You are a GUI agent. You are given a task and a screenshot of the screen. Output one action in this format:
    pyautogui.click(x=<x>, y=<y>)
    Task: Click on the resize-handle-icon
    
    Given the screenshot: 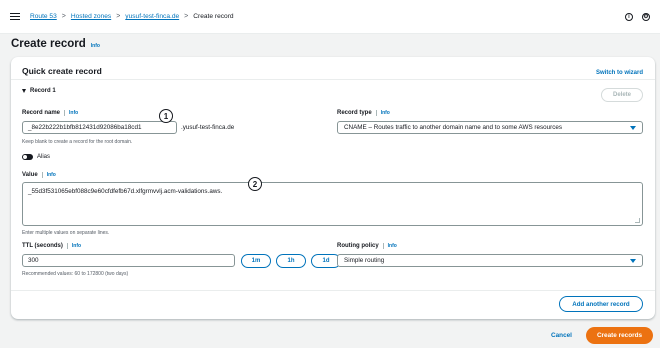 What is the action you would take?
    pyautogui.click(x=637, y=220)
    